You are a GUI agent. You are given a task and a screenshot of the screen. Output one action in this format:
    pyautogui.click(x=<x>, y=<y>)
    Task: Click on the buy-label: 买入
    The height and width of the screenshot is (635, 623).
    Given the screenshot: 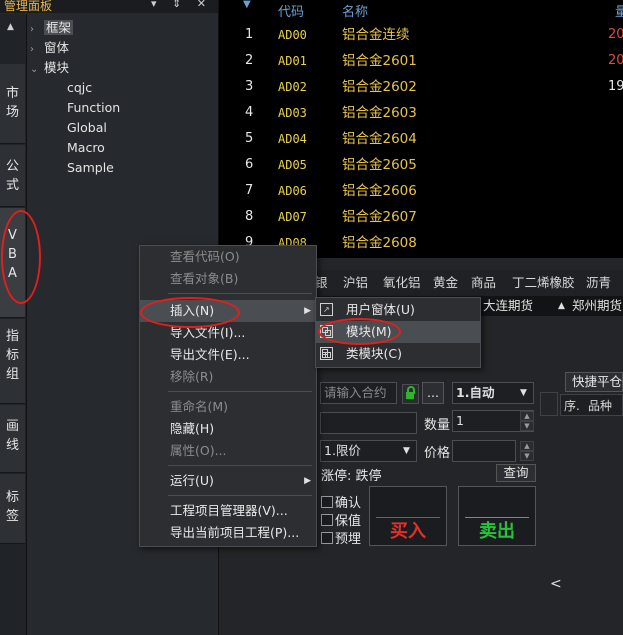 What is the action you would take?
    pyautogui.click(x=408, y=531)
    